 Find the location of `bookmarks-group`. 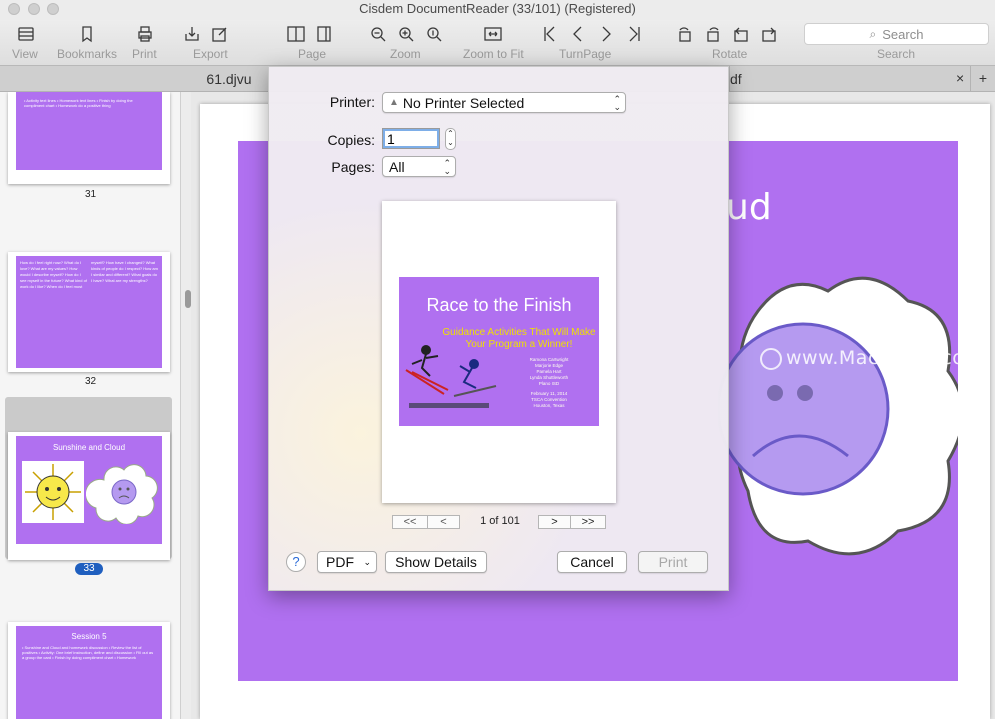

bookmarks-group is located at coordinates (87, 34).